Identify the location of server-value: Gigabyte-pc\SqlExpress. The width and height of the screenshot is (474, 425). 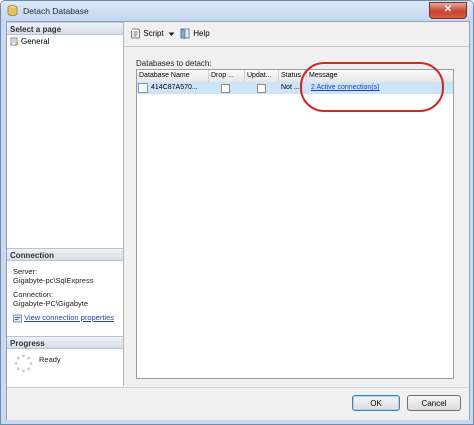
(53, 280).